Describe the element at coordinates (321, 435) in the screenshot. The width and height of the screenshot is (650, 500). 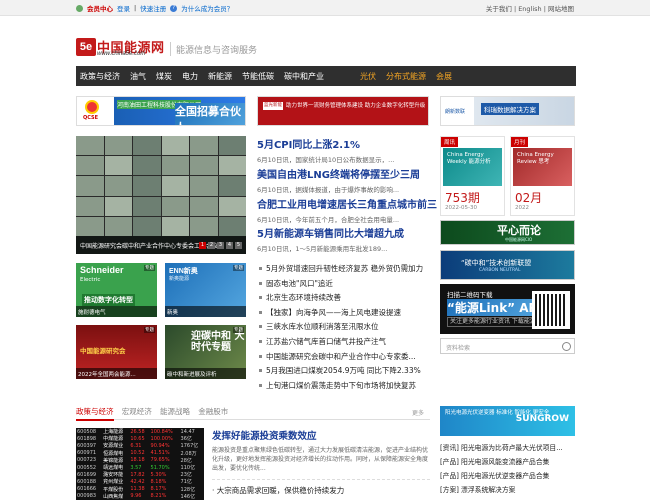
I see `news-title: 发挥好能源投资乘数效应` at that location.